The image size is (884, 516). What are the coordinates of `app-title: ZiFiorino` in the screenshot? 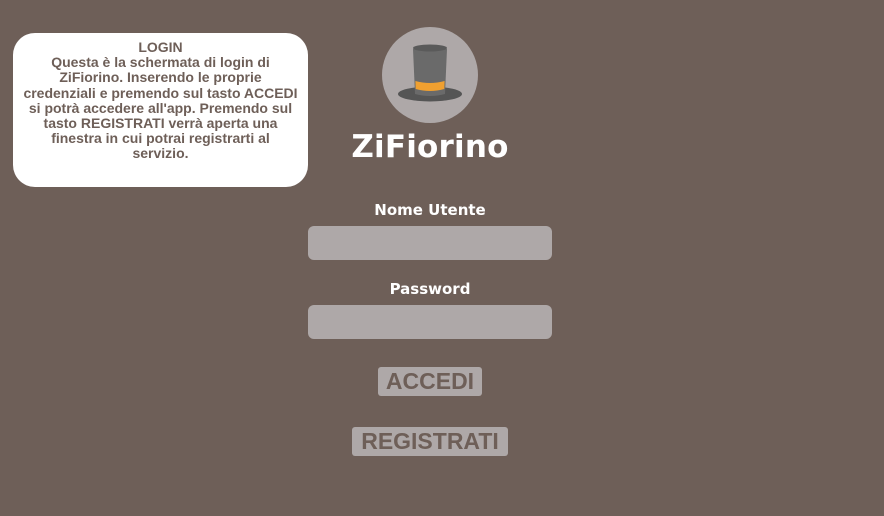 It's located at (430, 147).